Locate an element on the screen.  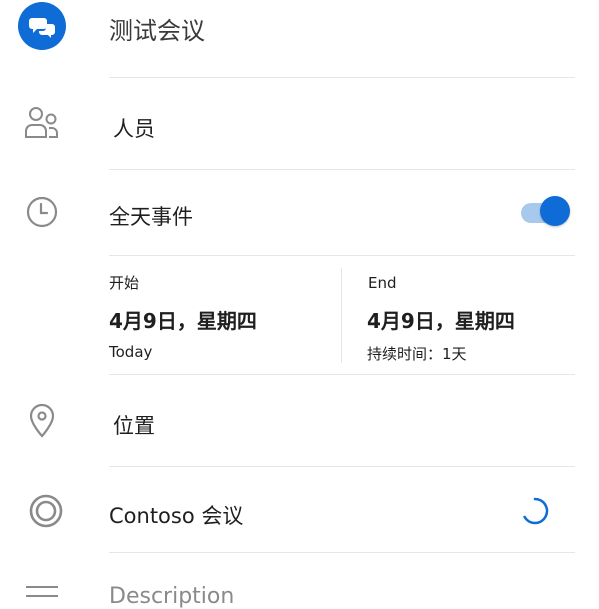
location-pin-icon is located at coordinates (42, 421).